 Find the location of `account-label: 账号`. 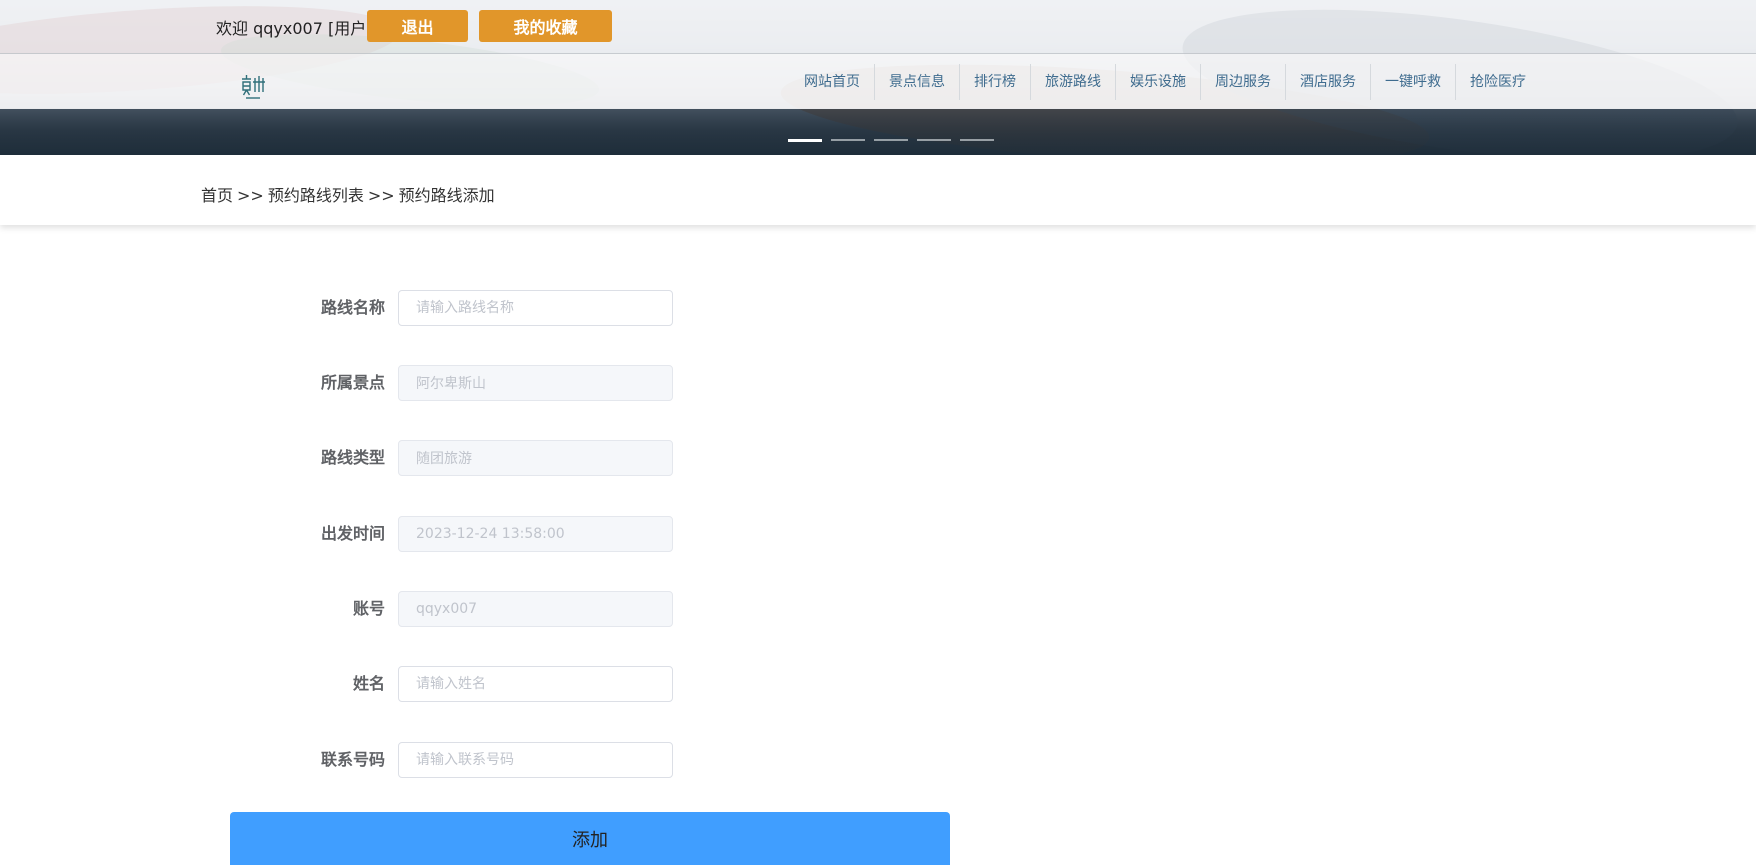

account-label: 账号 is located at coordinates (368, 608).